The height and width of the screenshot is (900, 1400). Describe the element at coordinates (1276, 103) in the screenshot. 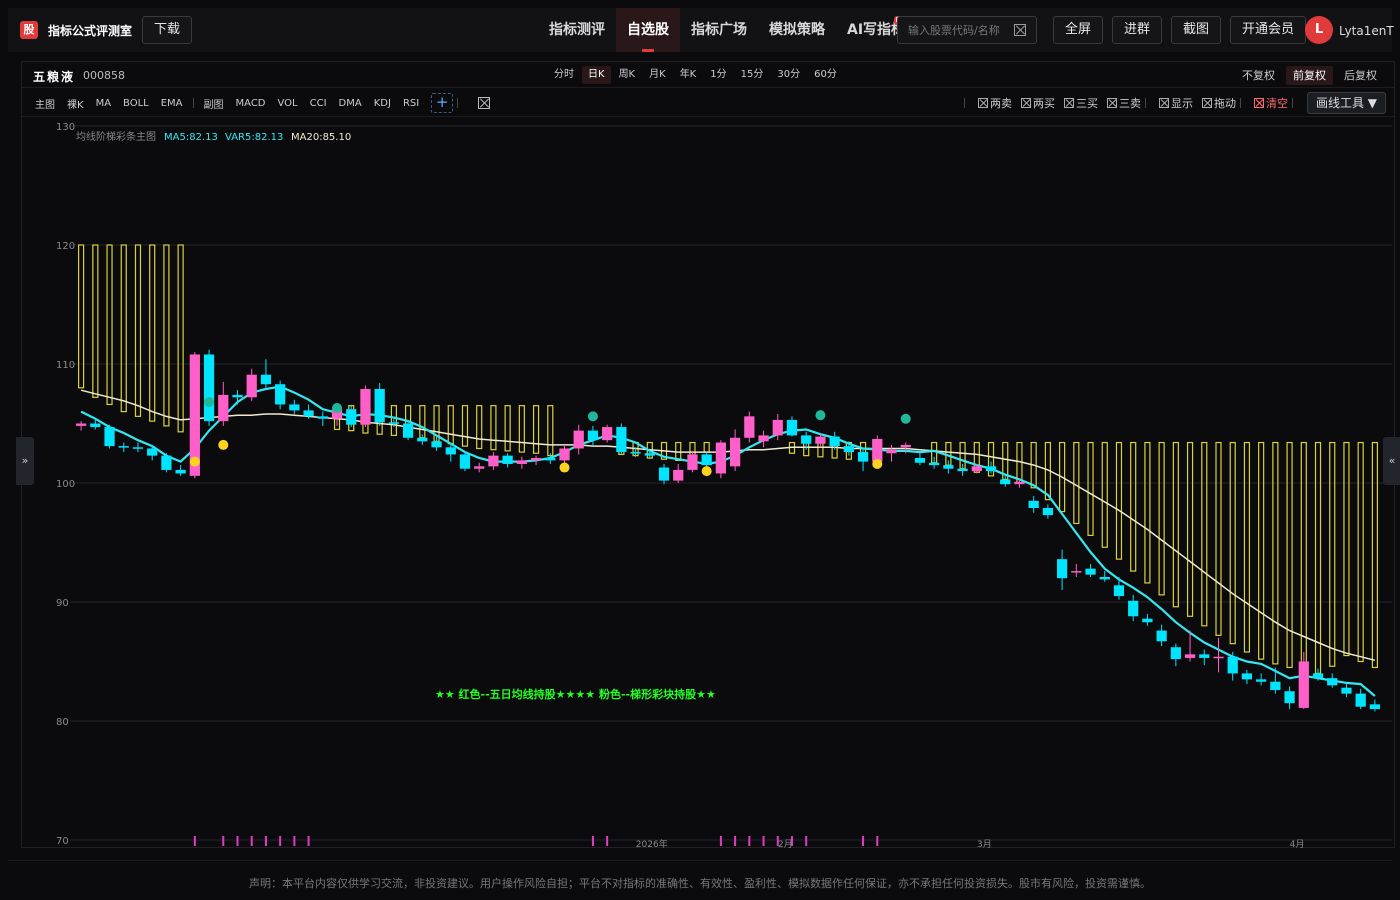

I see `signal-label: 清空` at that location.